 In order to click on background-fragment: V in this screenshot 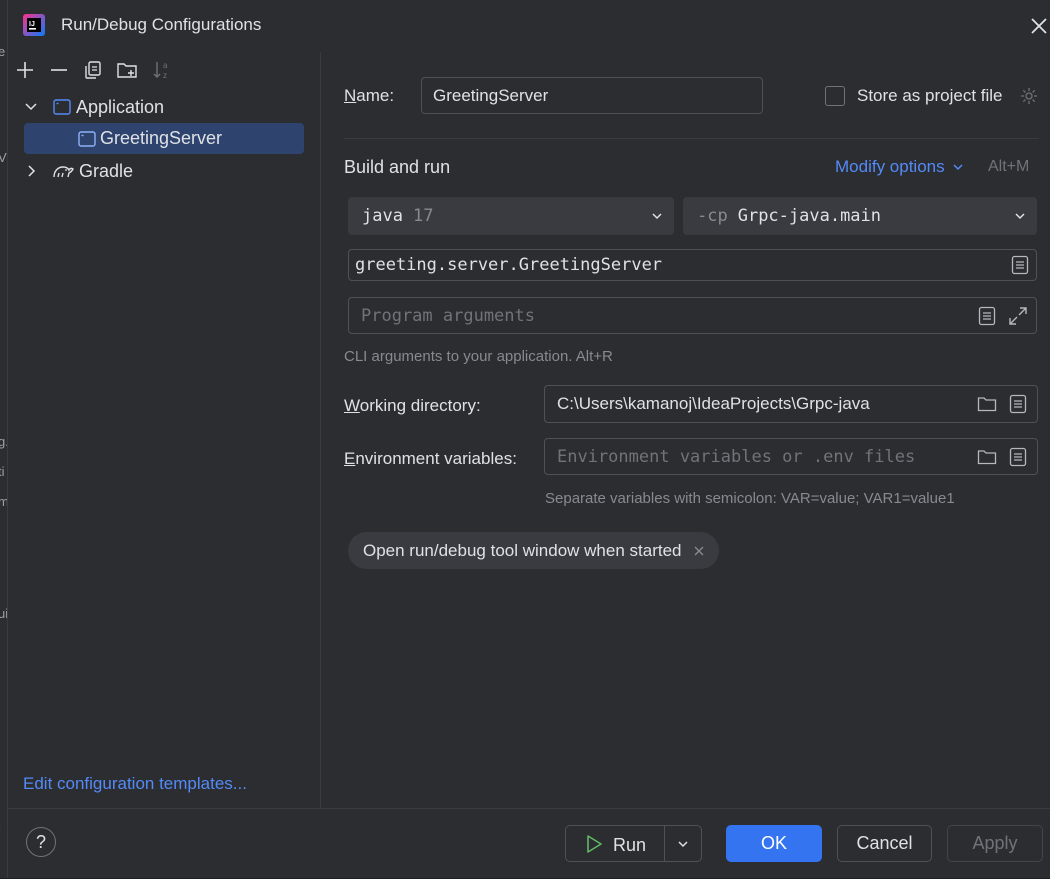, I will do `click(3, 157)`.